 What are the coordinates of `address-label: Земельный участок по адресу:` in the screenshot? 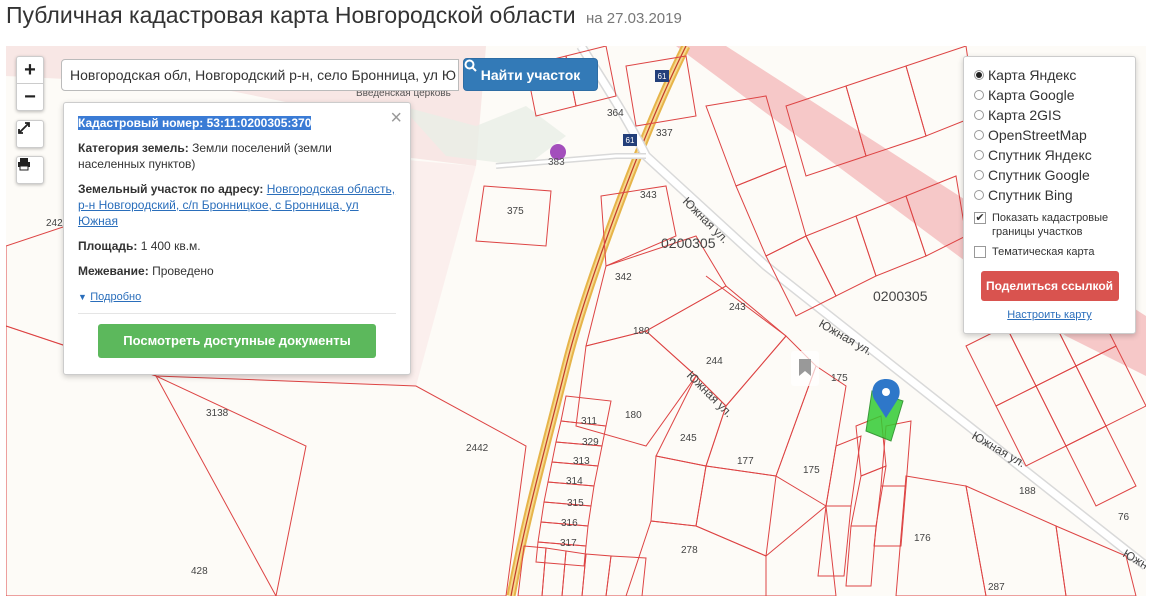 It's located at (171, 189).